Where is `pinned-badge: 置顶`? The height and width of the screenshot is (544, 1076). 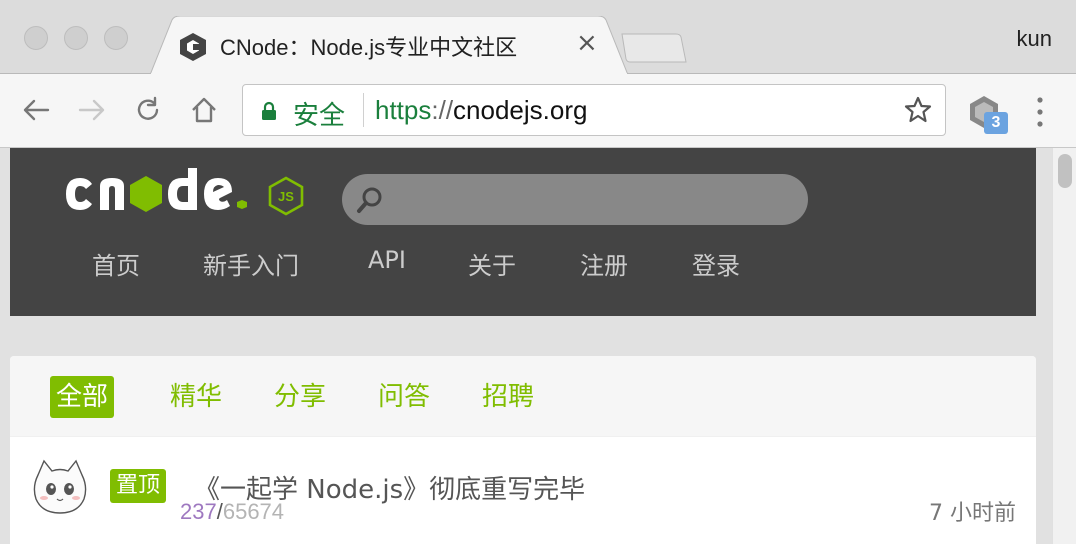
pinned-badge: 置顶 is located at coordinates (138, 486).